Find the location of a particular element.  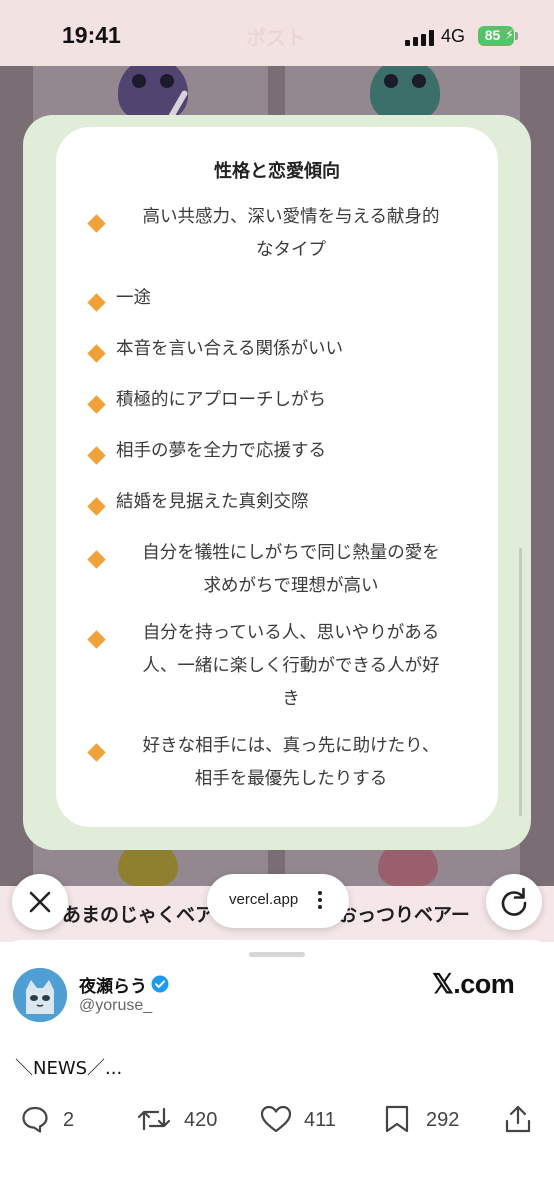

status-time: 19:41 is located at coordinates (91, 35).